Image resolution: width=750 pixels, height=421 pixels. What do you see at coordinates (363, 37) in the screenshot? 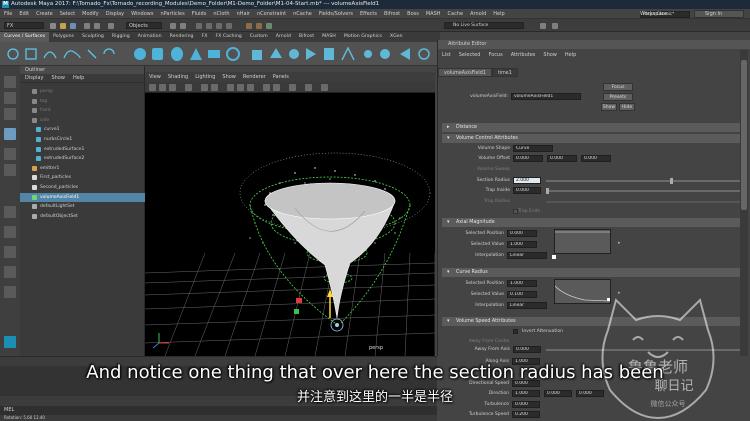
I see `shelf-tab-motion-graphics: Motion Graphics` at bounding box center [363, 37].